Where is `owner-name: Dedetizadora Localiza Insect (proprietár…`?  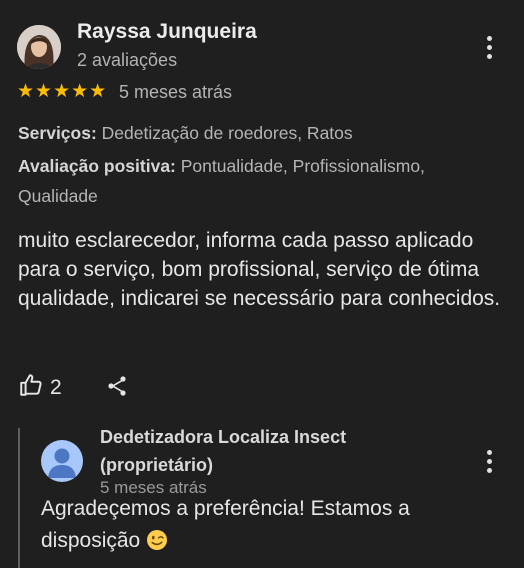
owner-name: Dedetizadora Localiza Insect (proprietár… is located at coordinates (250, 451).